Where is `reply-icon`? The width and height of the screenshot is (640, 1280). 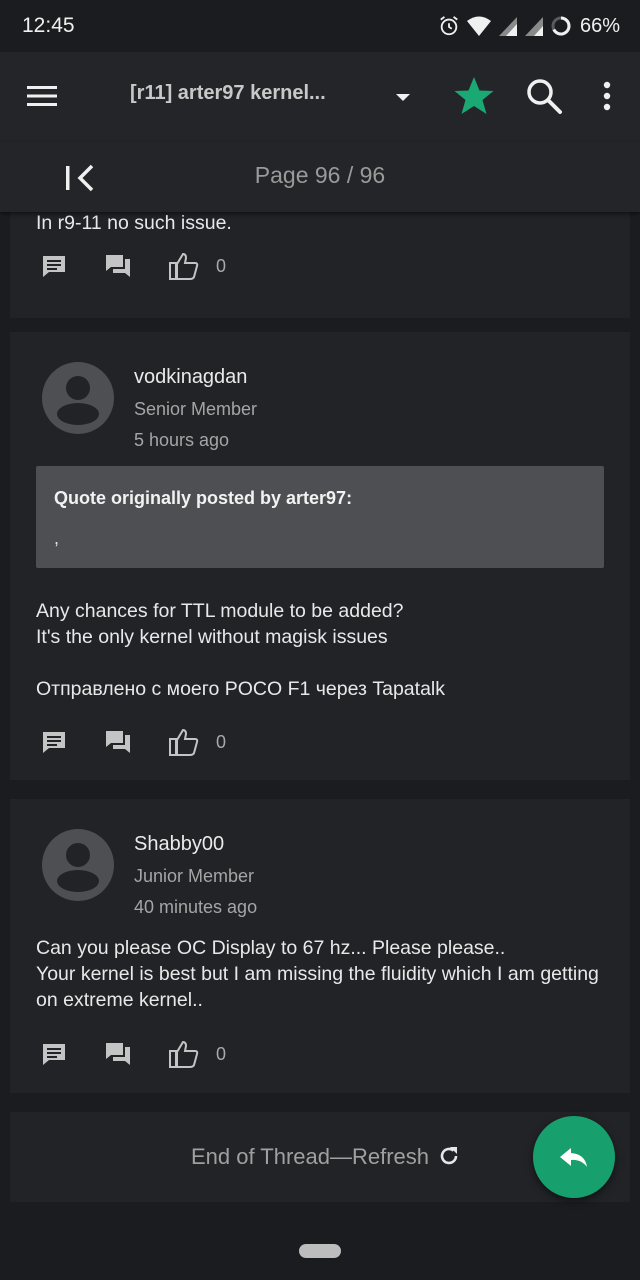
reply-icon is located at coordinates (573, 1157).